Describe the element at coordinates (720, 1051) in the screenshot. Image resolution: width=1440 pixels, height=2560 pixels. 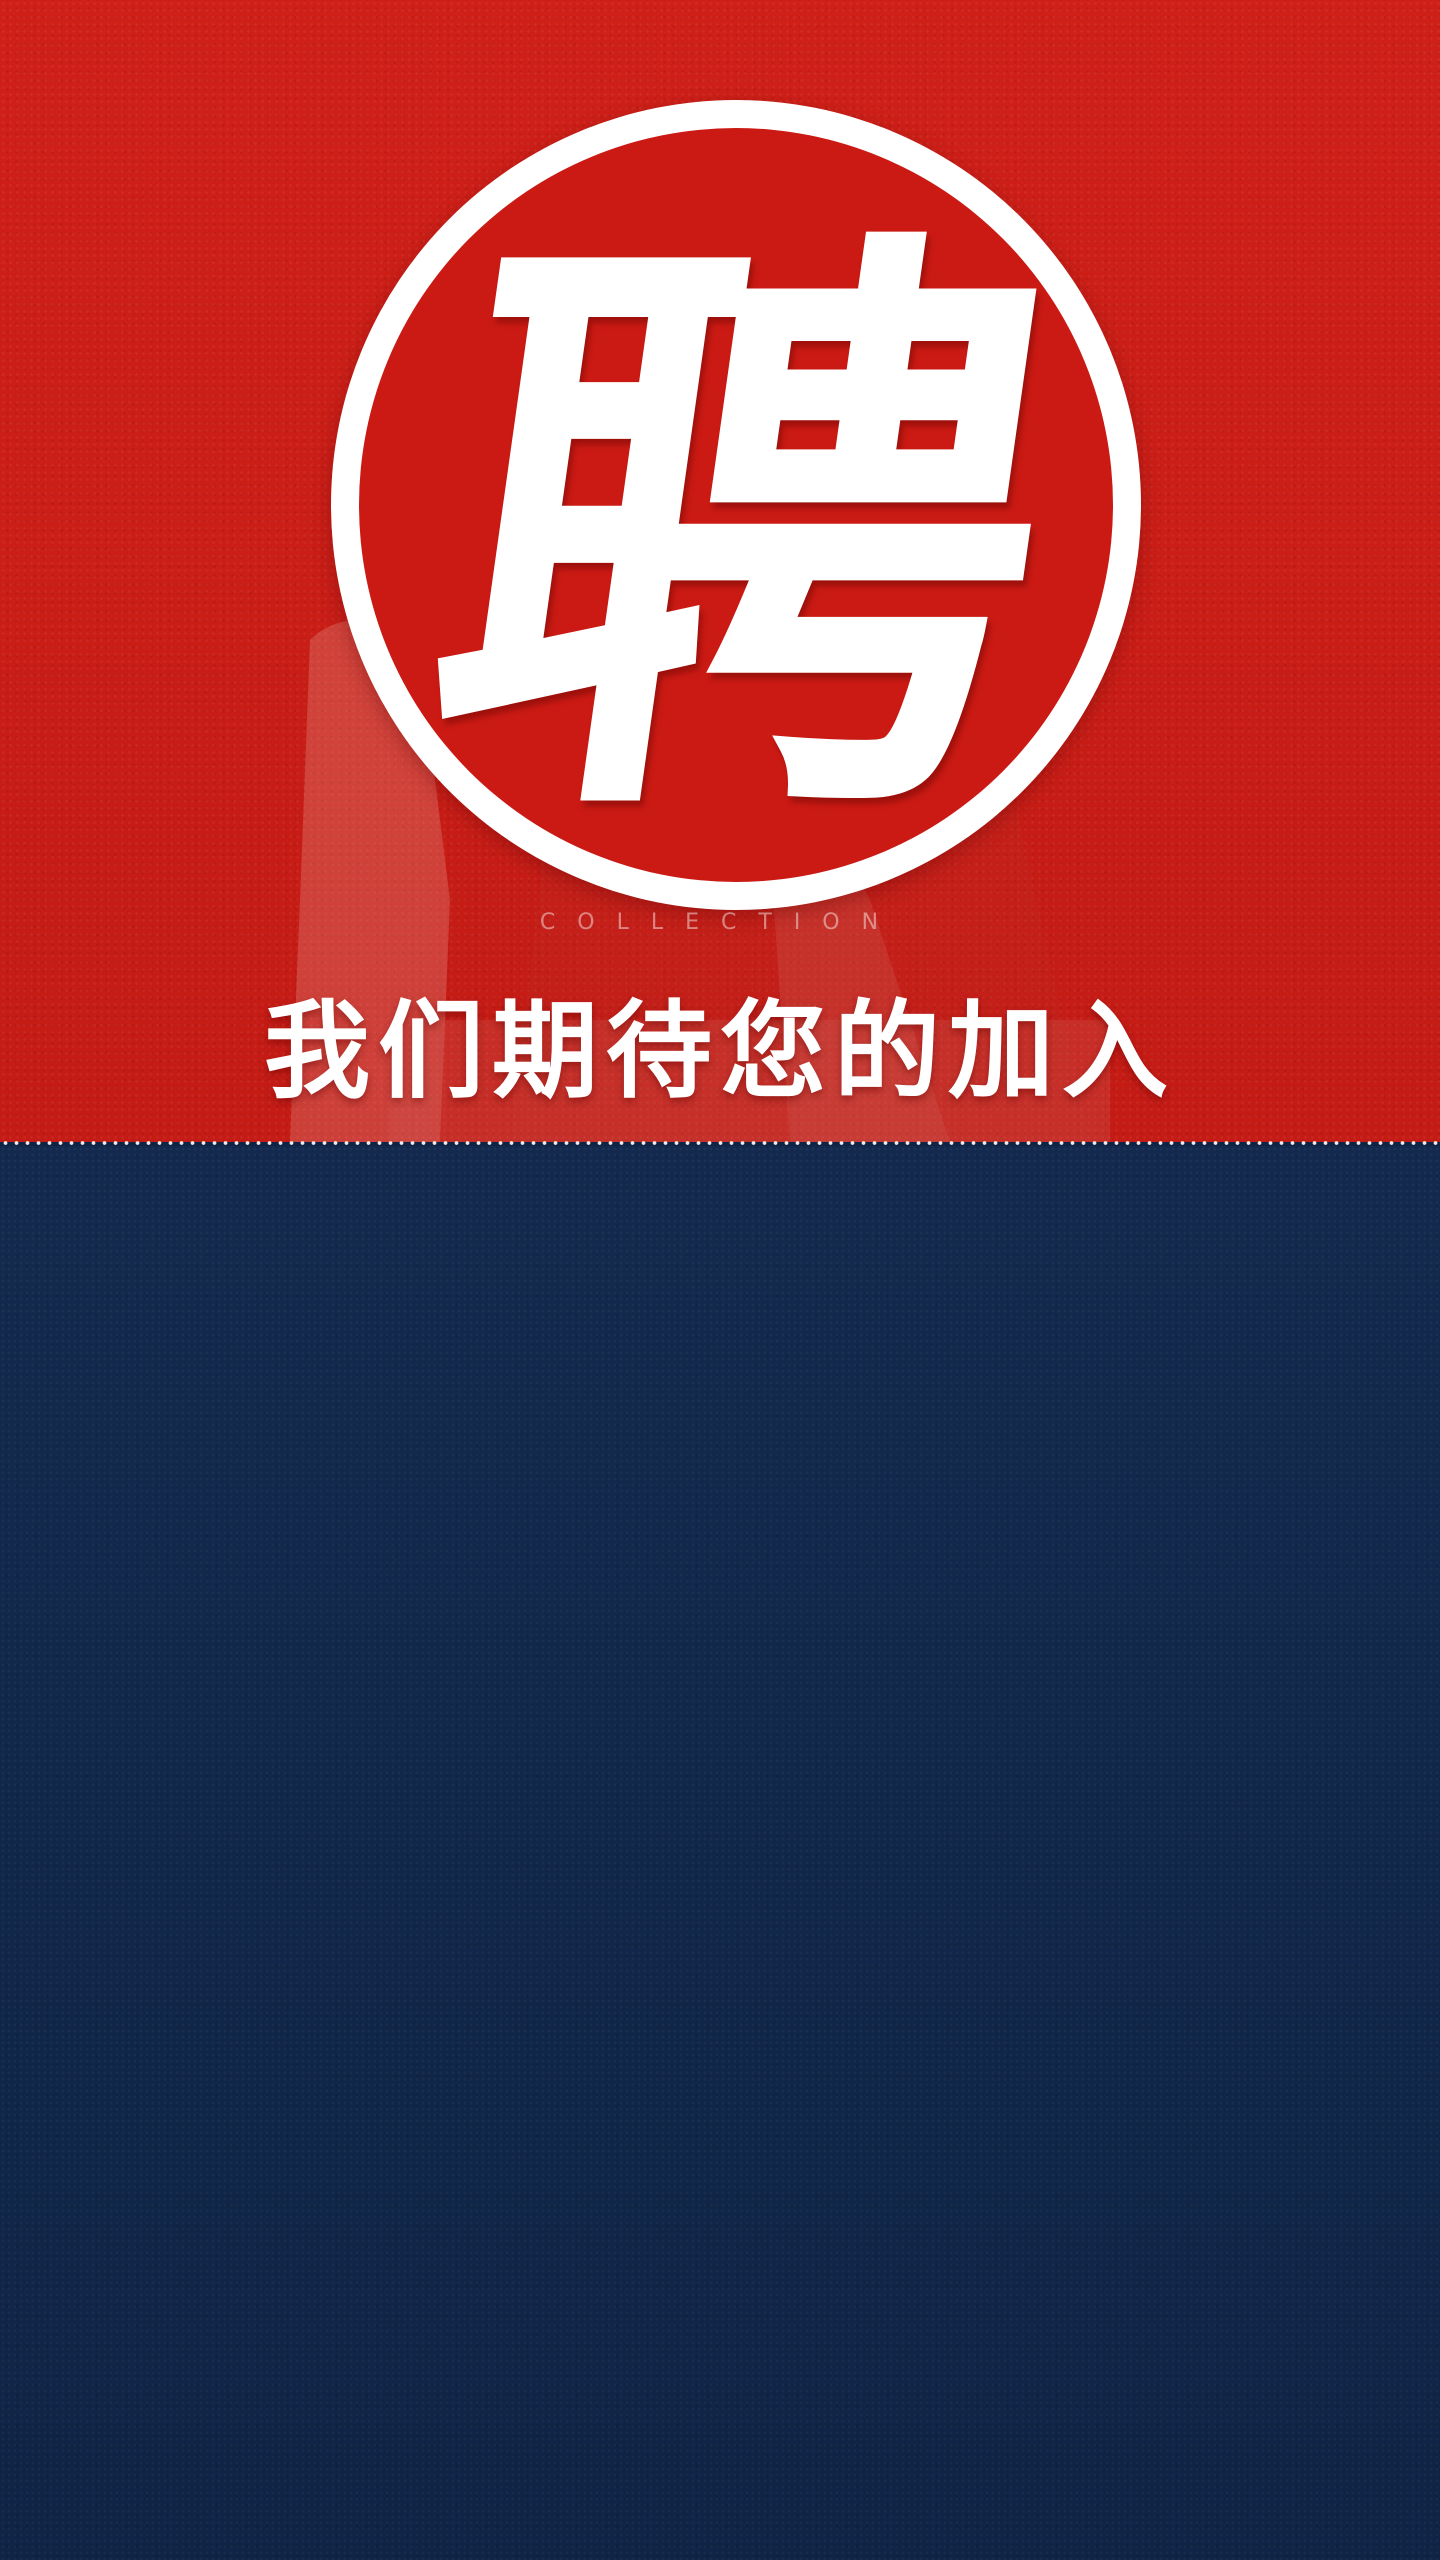
I see `headline: 我们期待您的加入` at that location.